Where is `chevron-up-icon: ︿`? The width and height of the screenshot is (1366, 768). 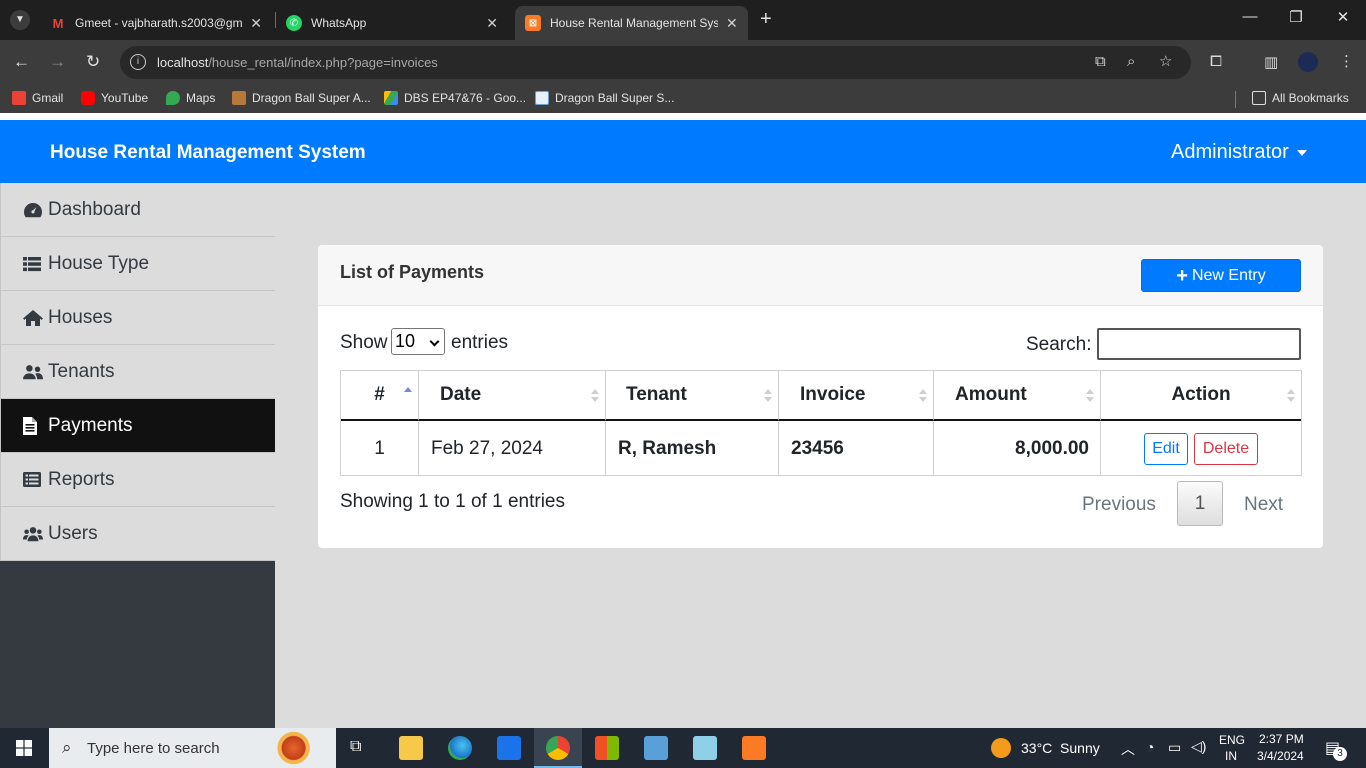 chevron-up-icon: ︿ is located at coordinates (1128, 749).